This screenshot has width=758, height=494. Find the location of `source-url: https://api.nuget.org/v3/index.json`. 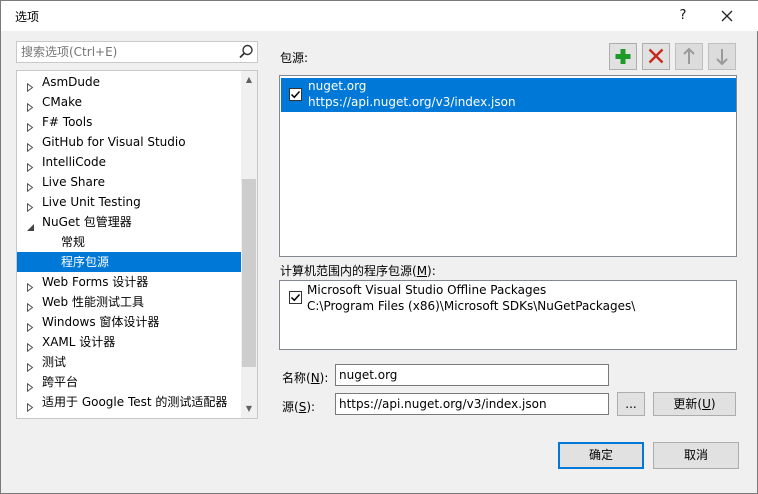

source-url: https://api.nuget.org/v3/index.json is located at coordinates (412, 102).